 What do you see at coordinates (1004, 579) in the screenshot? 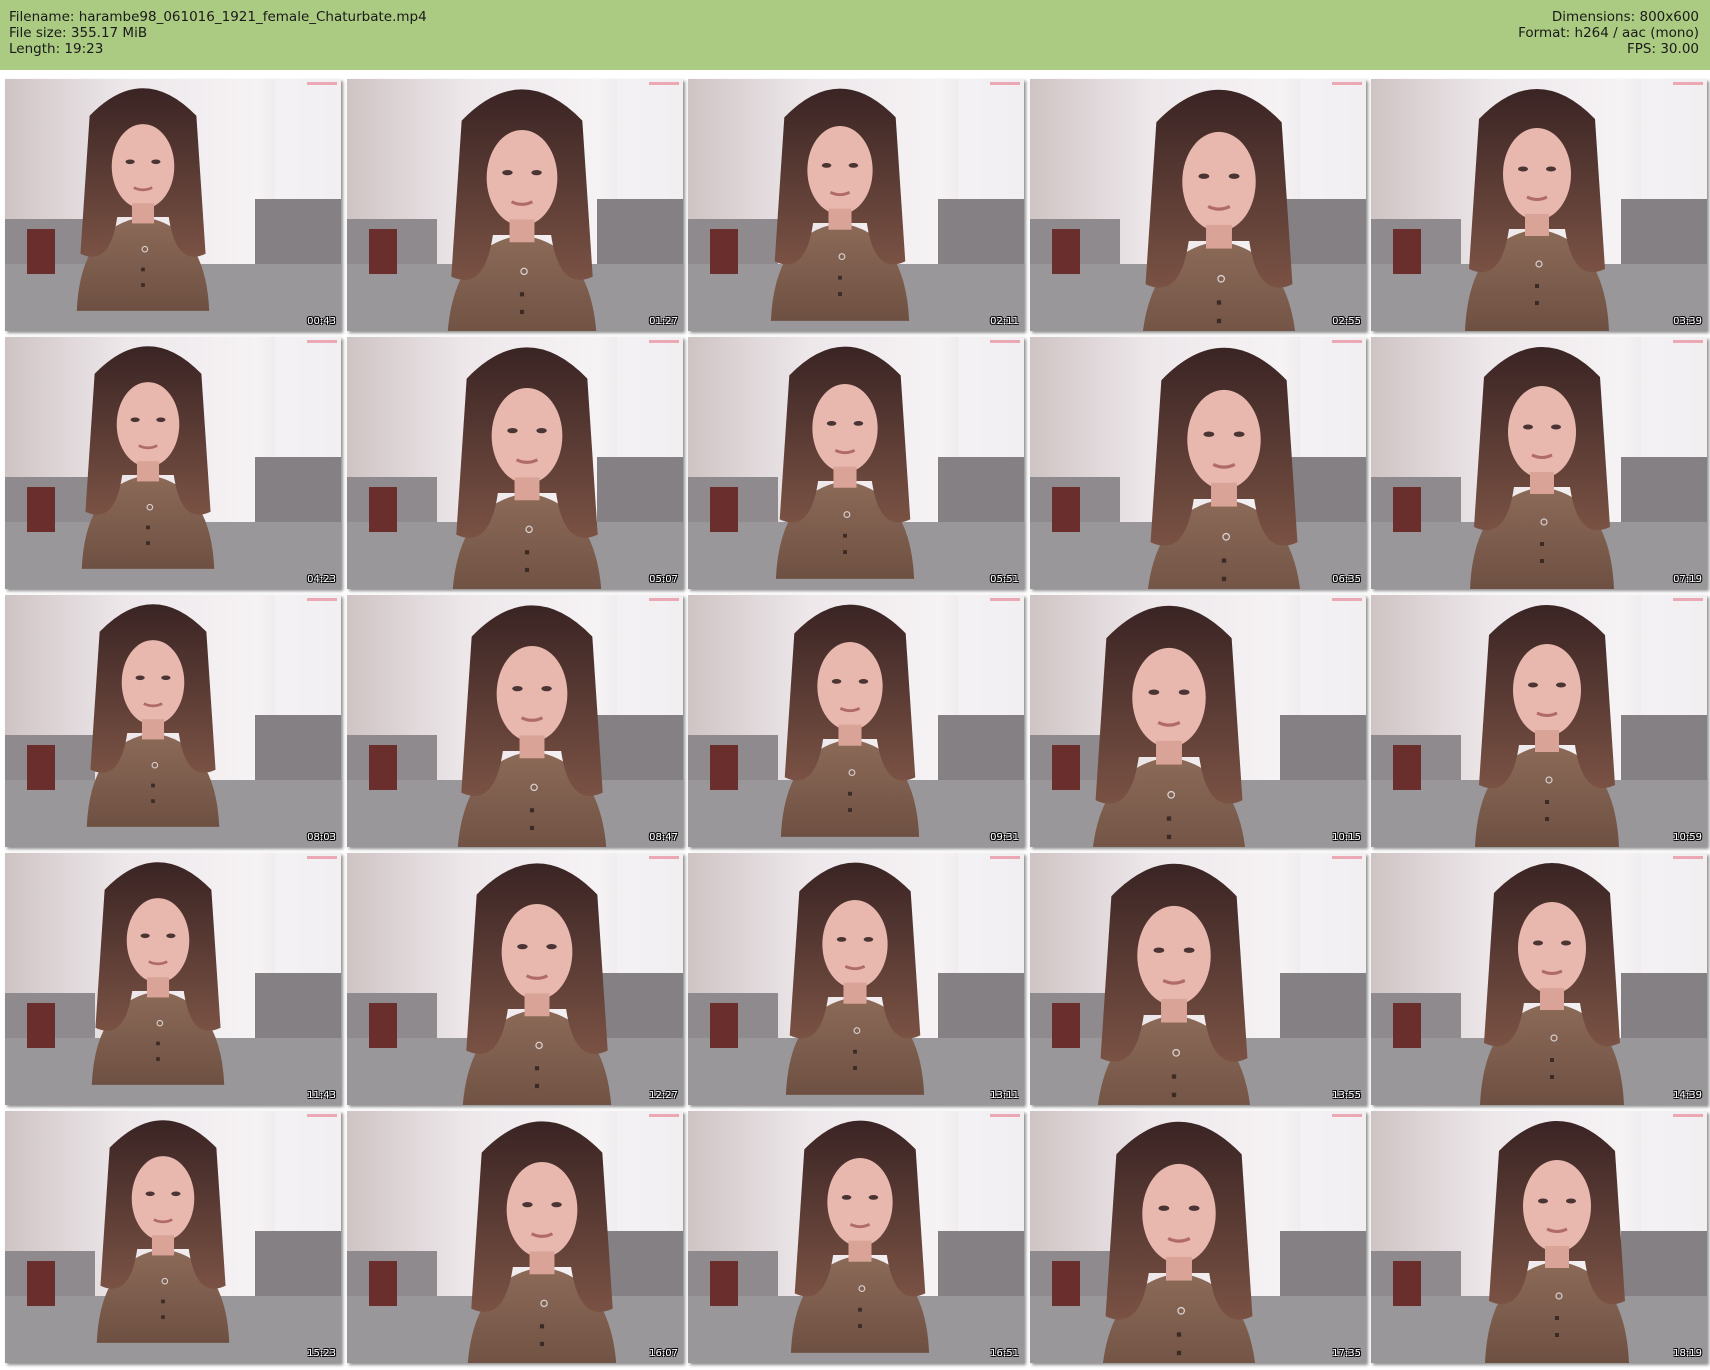
I see `timestamp-label: 05:51` at bounding box center [1004, 579].